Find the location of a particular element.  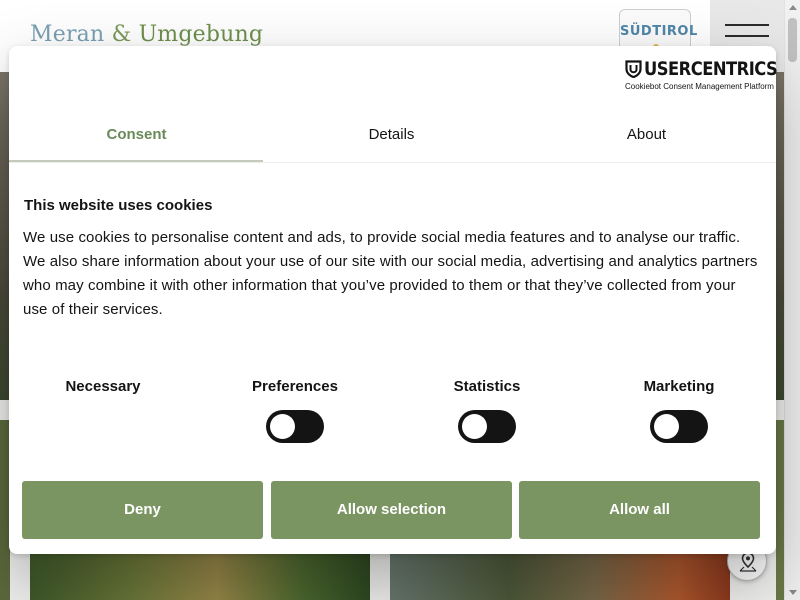

tabs-divider is located at coordinates (392, 162).